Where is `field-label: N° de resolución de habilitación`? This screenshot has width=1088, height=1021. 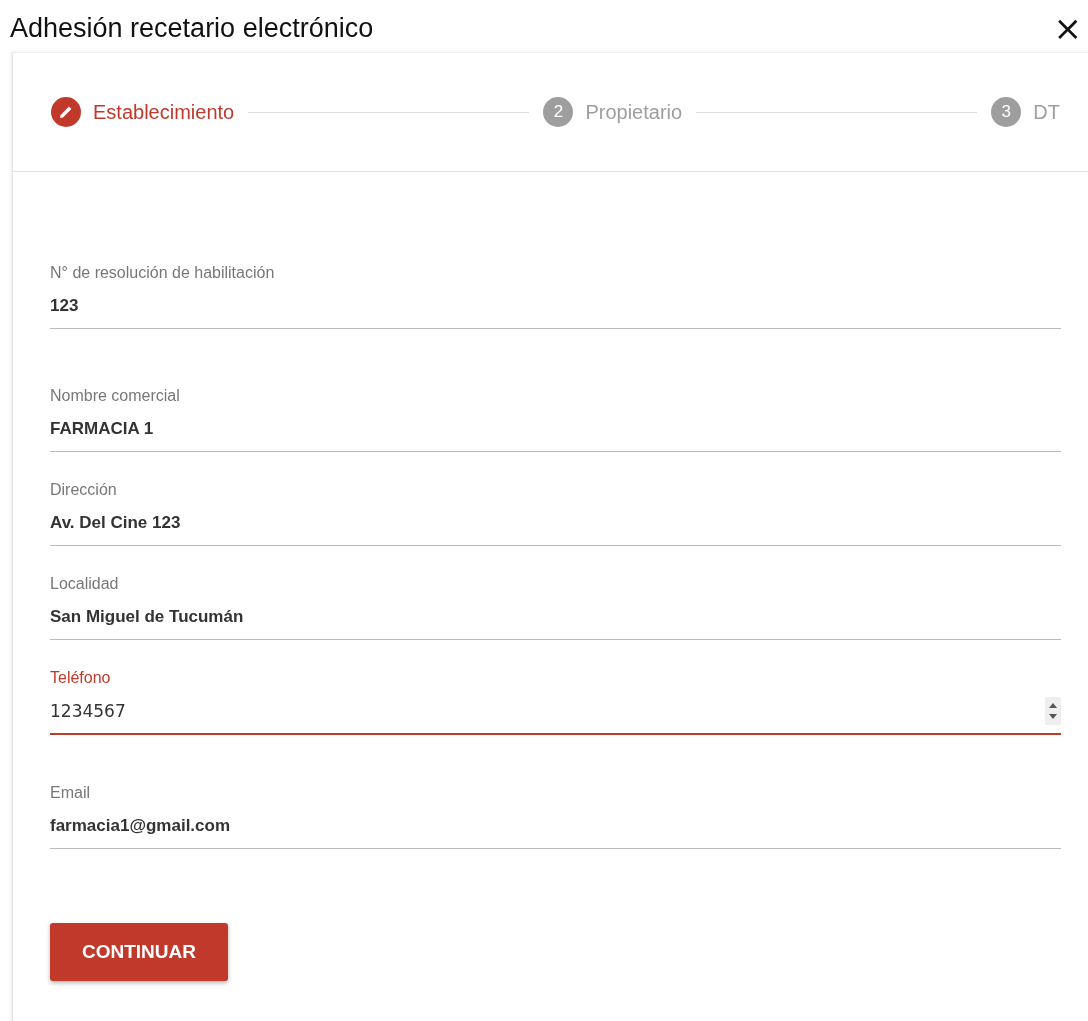 field-label: N° de resolución de habilitación is located at coordinates (163, 273).